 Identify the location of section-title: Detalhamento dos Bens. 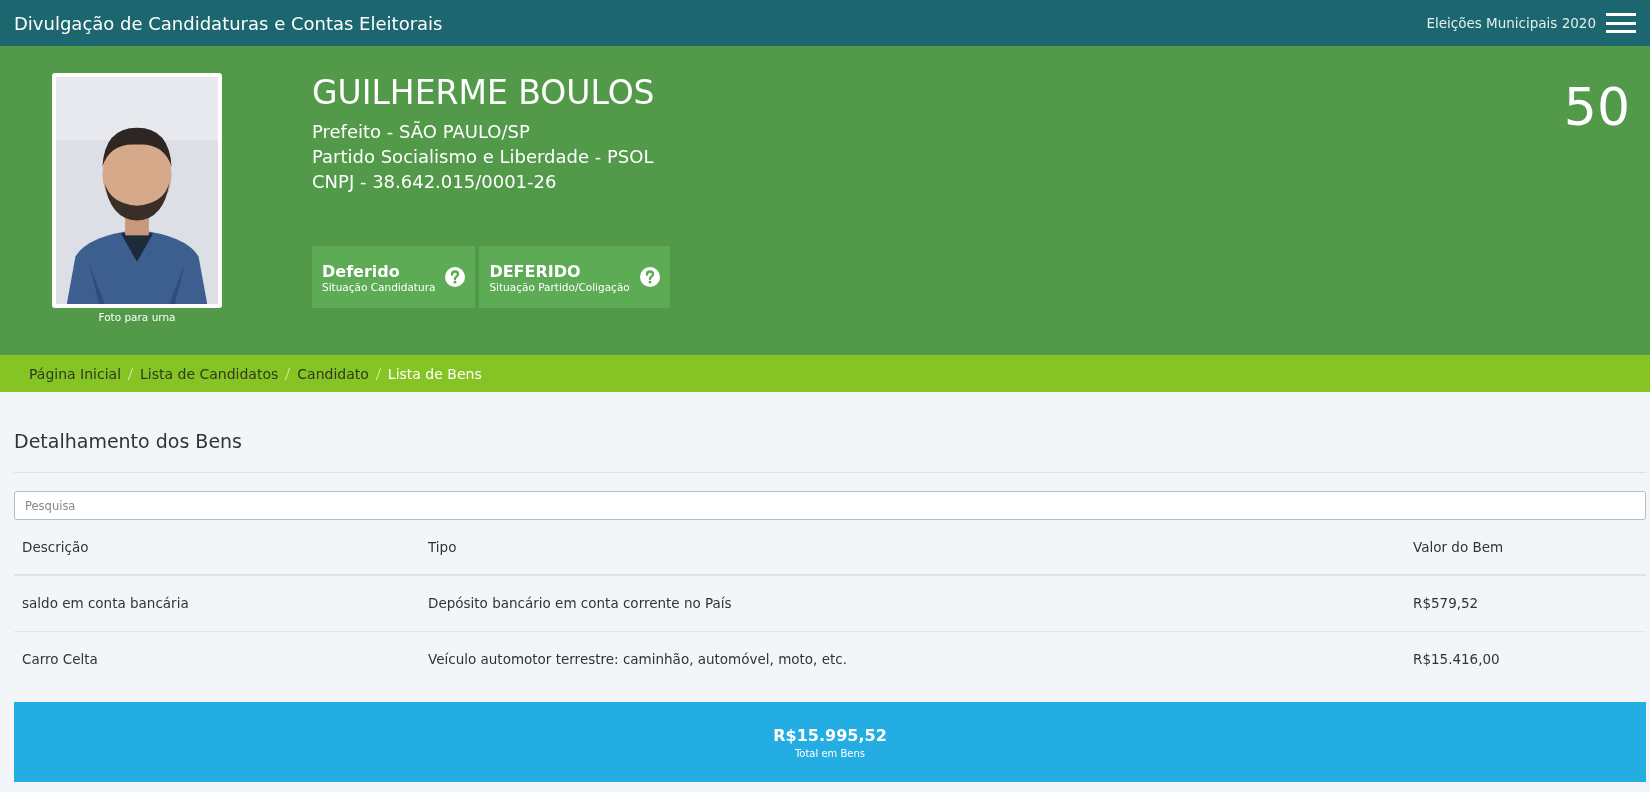
(129, 441).